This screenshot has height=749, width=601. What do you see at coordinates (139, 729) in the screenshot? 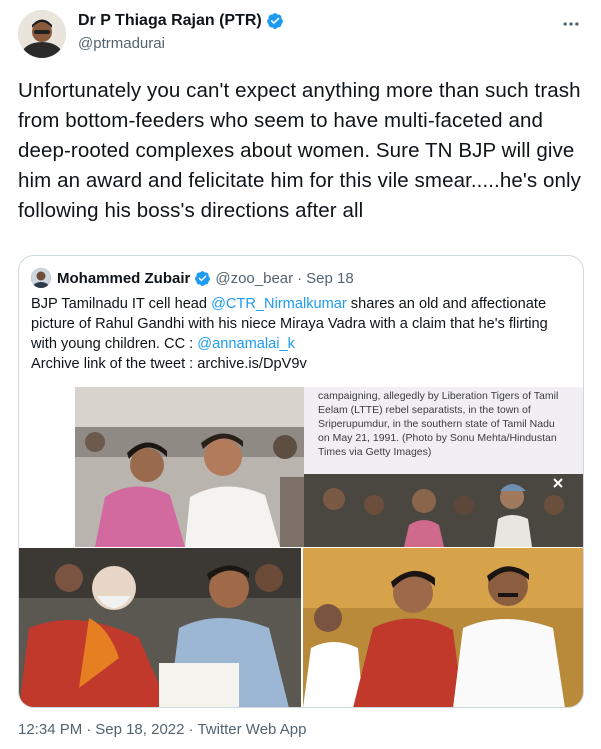
I see `tweet-date: Sep 18, 2022` at bounding box center [139, 729].